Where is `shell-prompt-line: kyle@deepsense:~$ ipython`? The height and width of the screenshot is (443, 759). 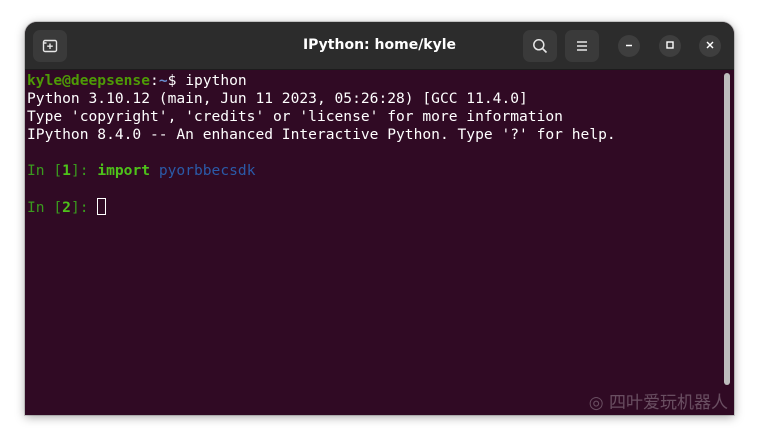
shell-prompt-line: kyle@deepsense:~$ ipython is located at coordinates (137, 81).